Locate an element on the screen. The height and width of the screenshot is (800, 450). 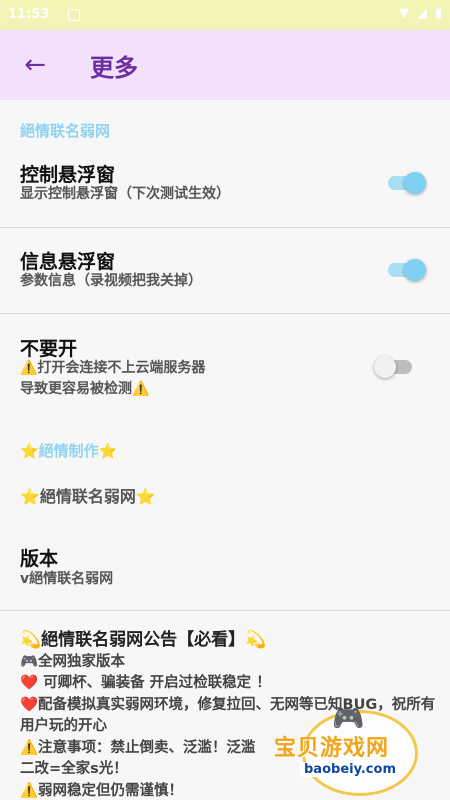
setting-warning-1: ⚠️打开会连接不上云端服务器 is located at coordinates (113, 368).